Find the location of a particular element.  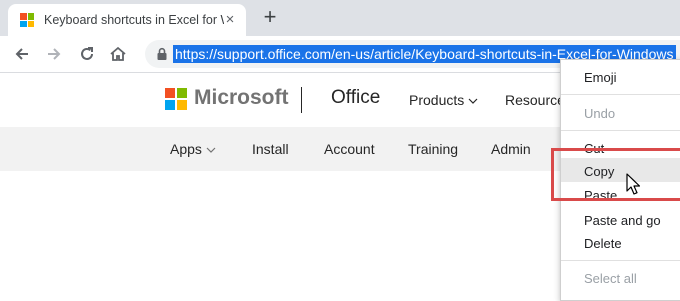

nav-products: Products is located at coordinates (443, 100).